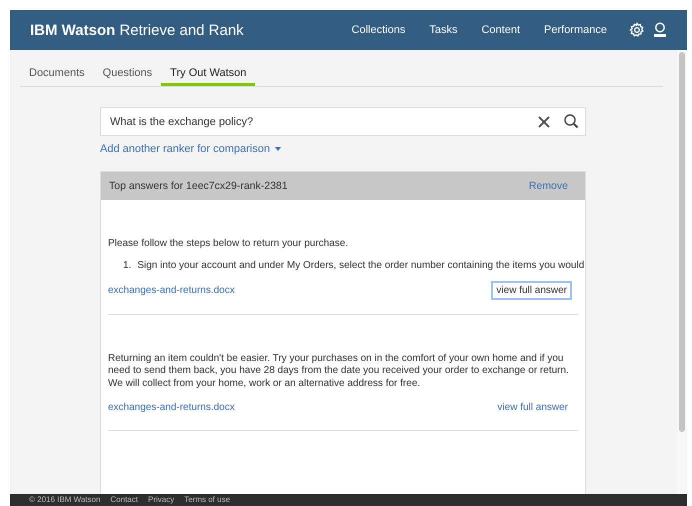 The height and width of the screenshot is (506, 692). What do you see at coordinates (500, 30) in the screenshot?
I see `nav-link: Content` at bounding box center [500, 30].